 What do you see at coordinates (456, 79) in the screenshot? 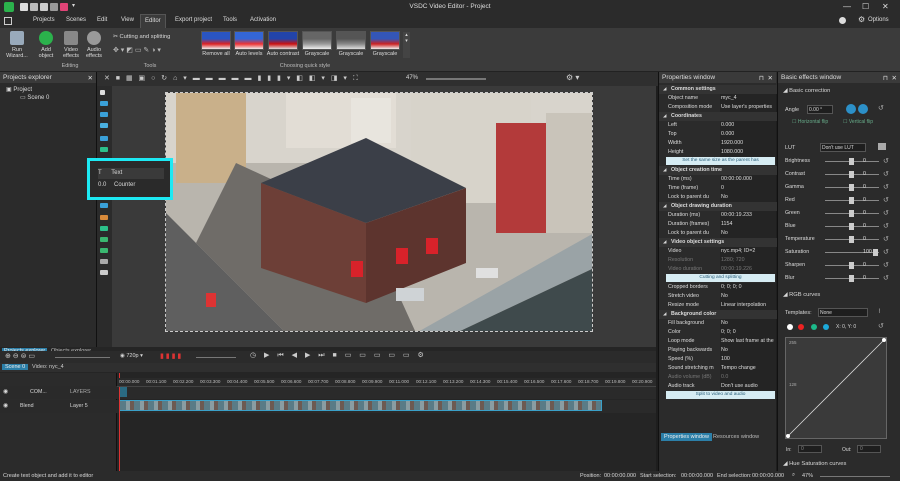
I see `zoom-slider` at bounding box center [456, 79].